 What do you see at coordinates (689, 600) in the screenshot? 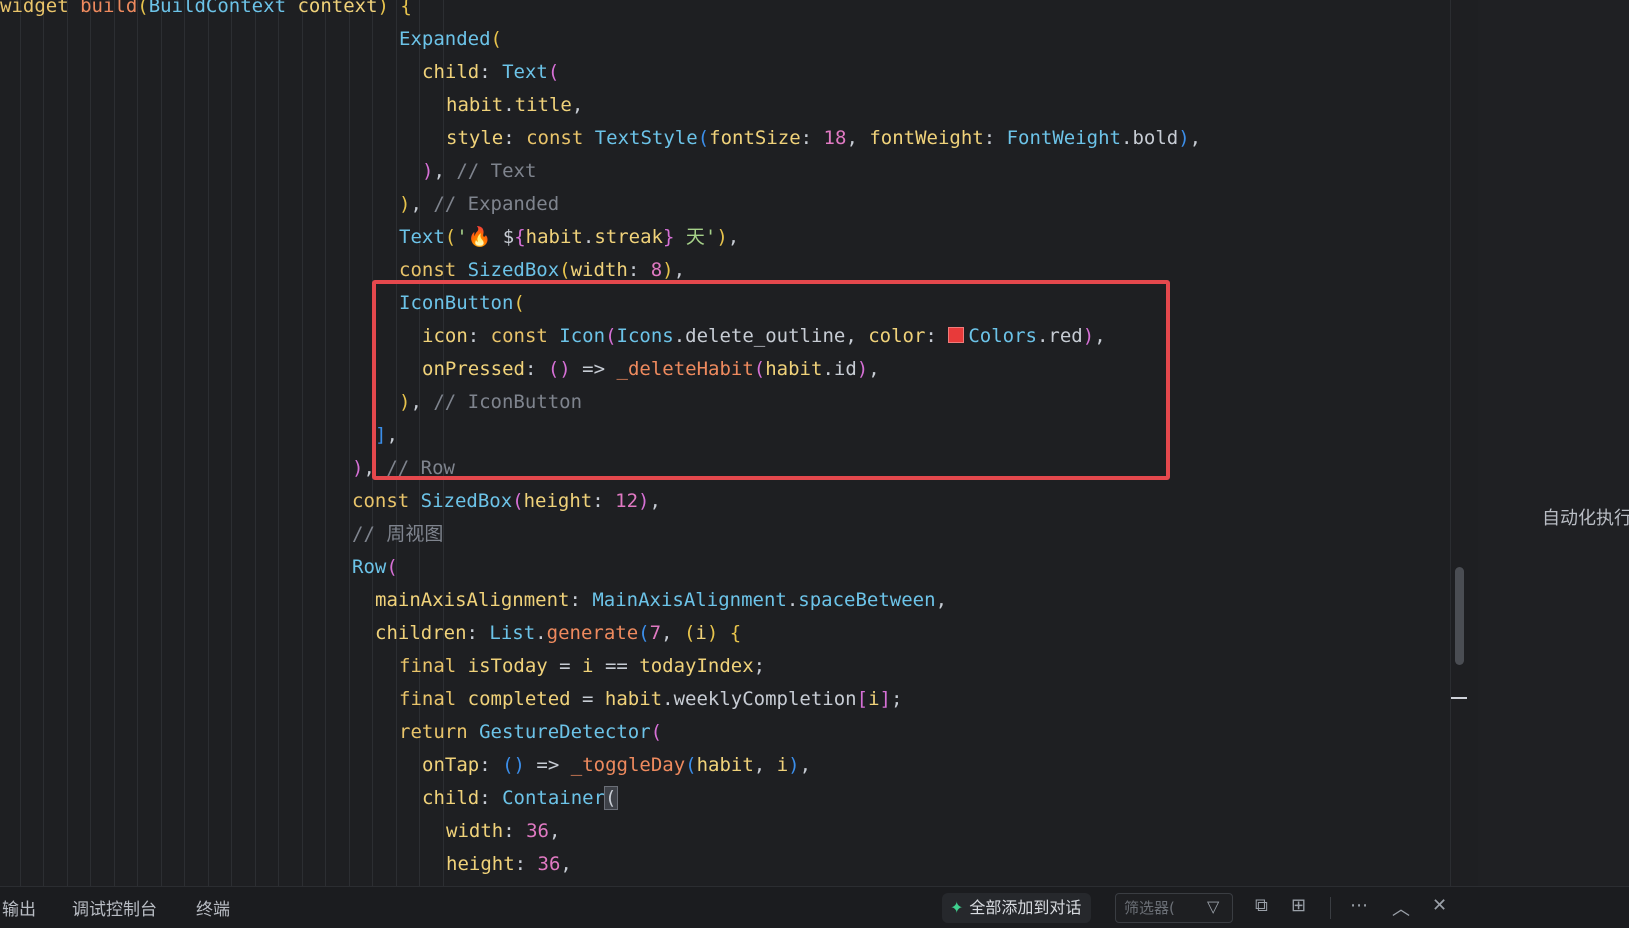
I see `code-token: MainAxisAlignment` at bounding box center [689, 600].